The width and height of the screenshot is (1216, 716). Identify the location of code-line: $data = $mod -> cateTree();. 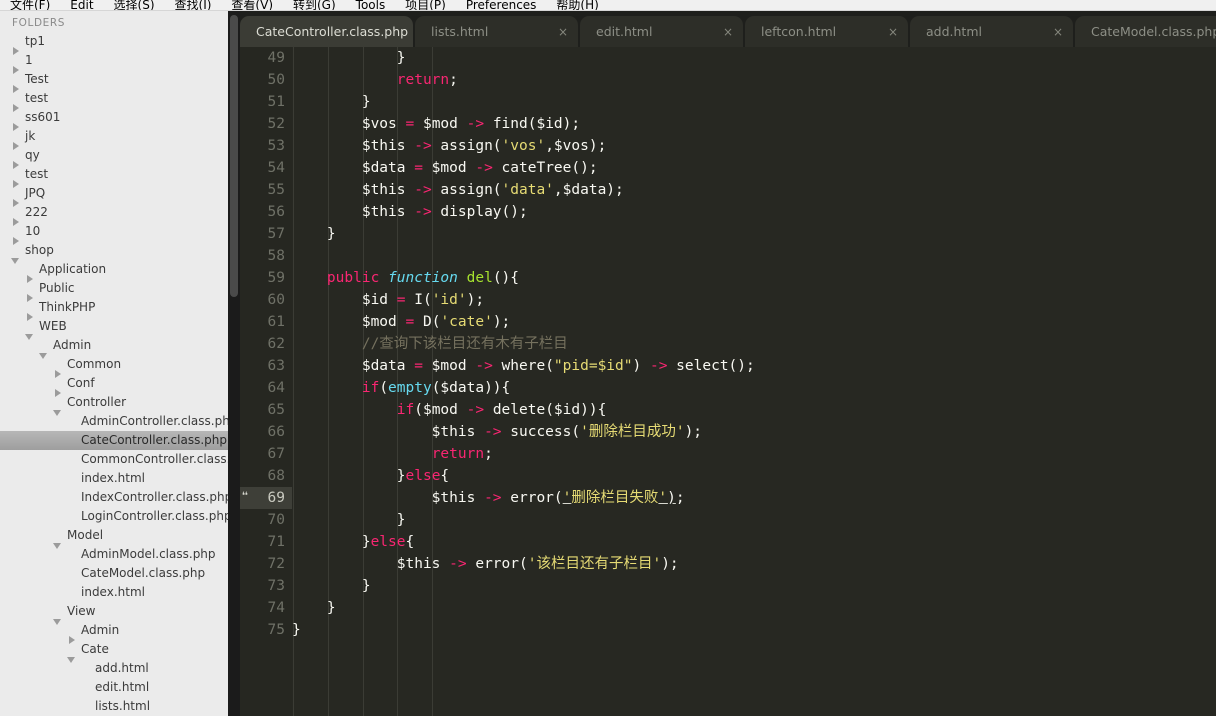
(754, 168).